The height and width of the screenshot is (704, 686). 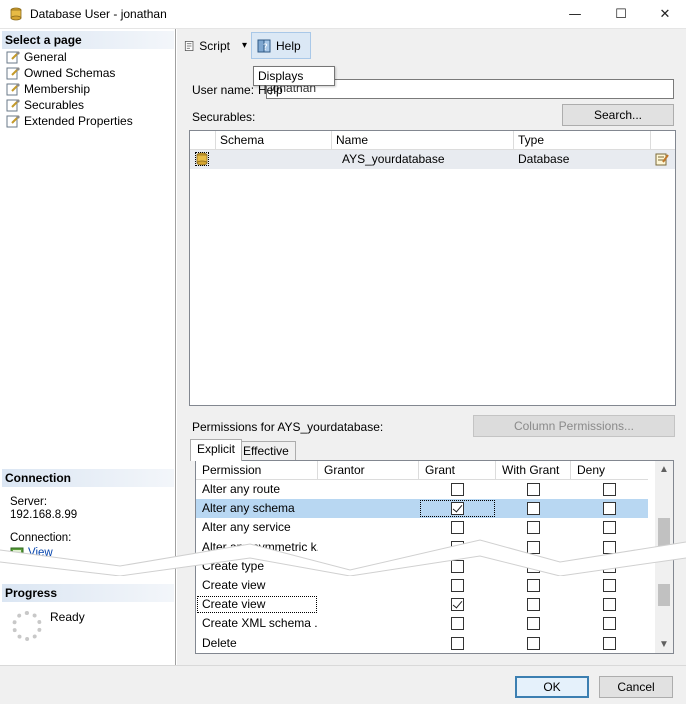 What do you see at coordinates (663, 159) in the screenshot?
I see `edit-cell` at bounding box center [663, 159].